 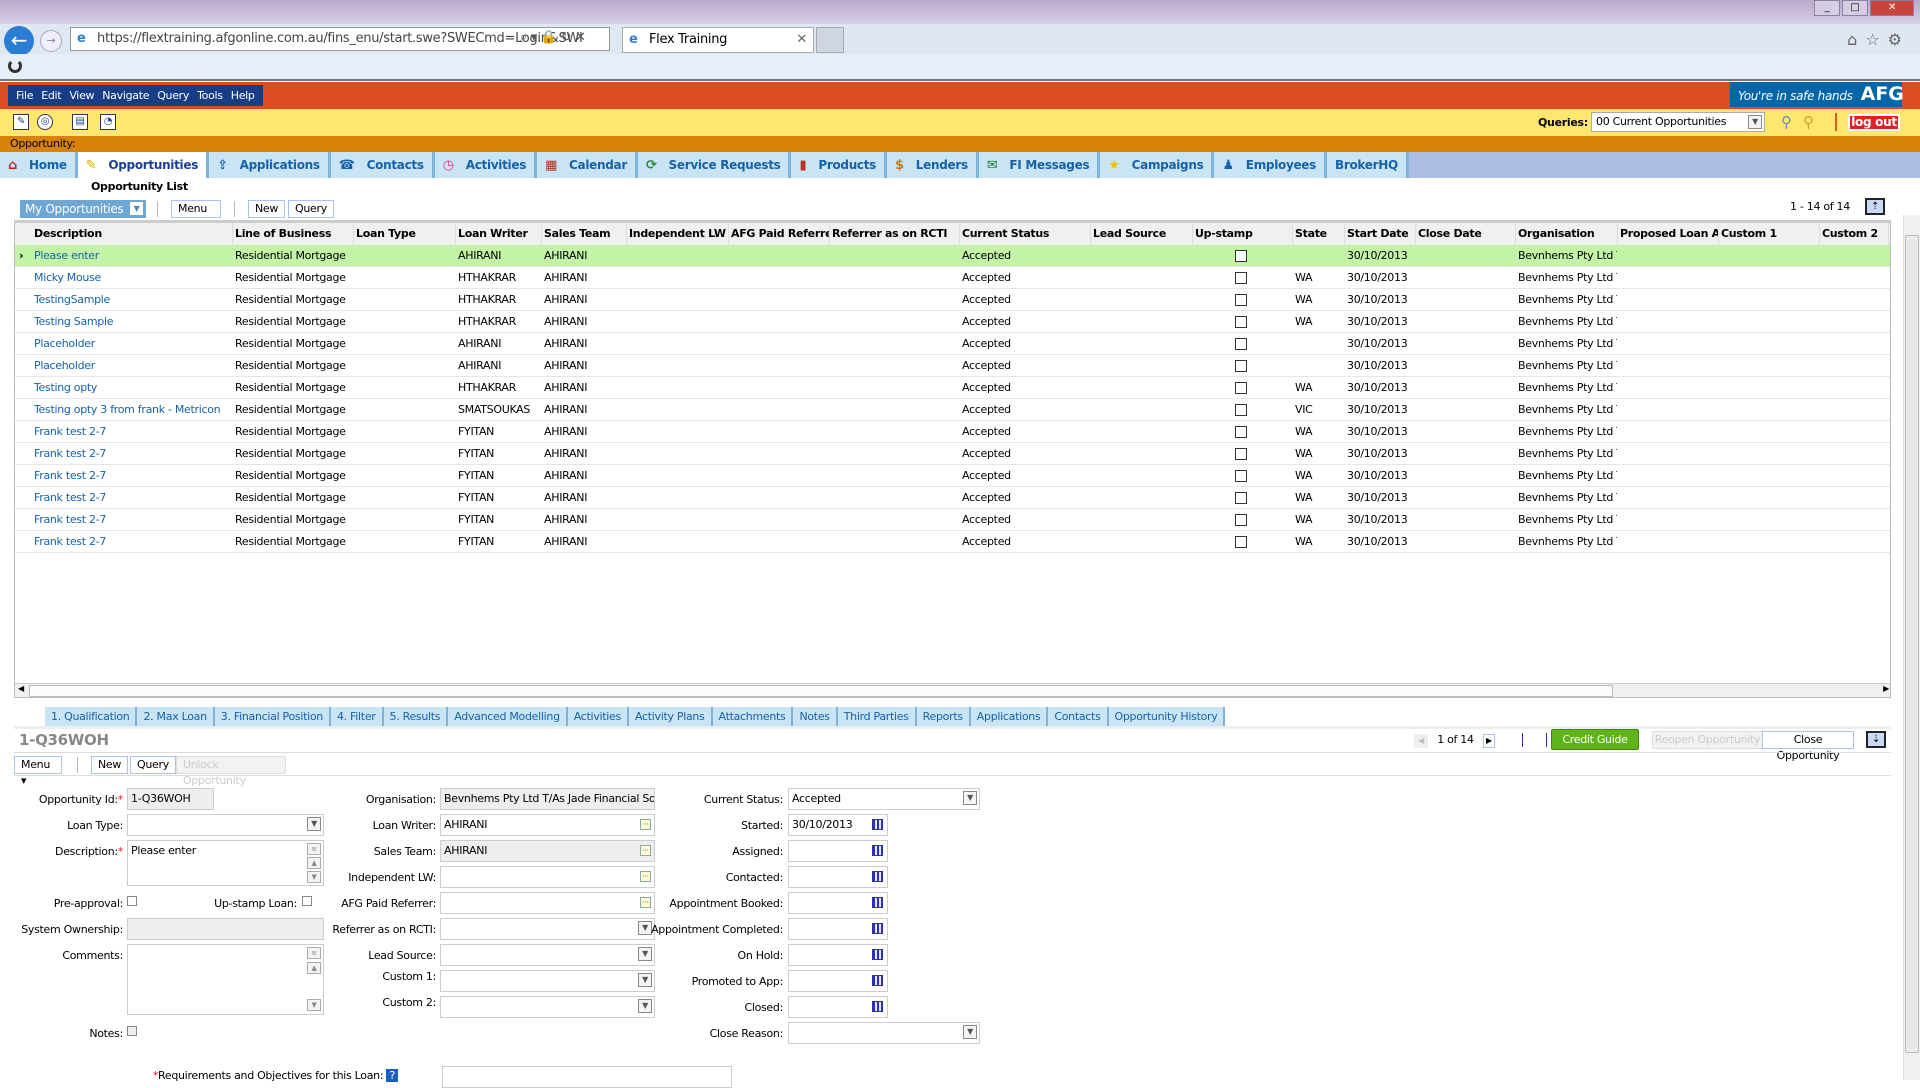 I want to click on tab-brokerhq: BrokerHQ, so click(x=1368, y=165).